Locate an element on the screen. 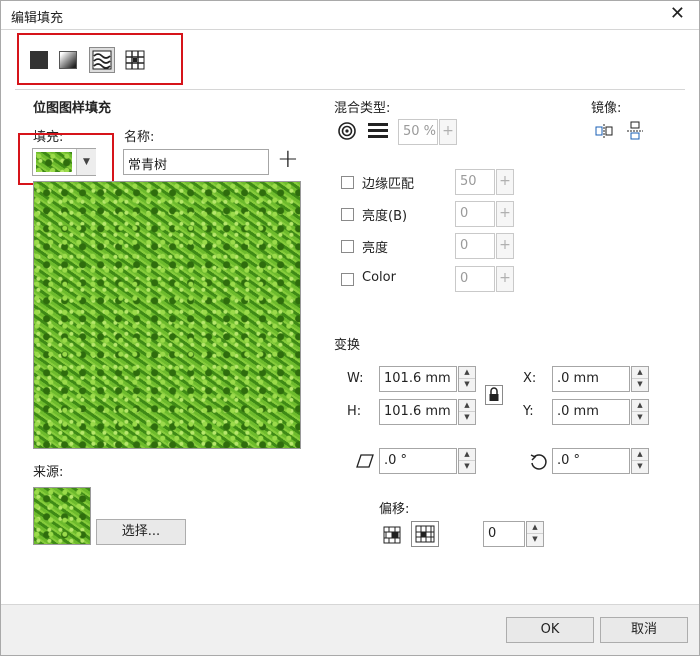 The image size is (700, 656). solid-square-icon is located at coordinates (39, 60).